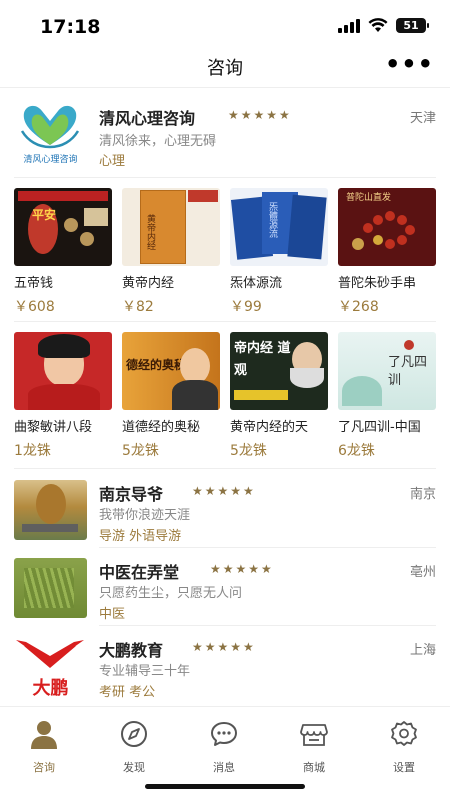 This screenshot has width=450, height=800. I want to click on book-cover, so click(307, 227).